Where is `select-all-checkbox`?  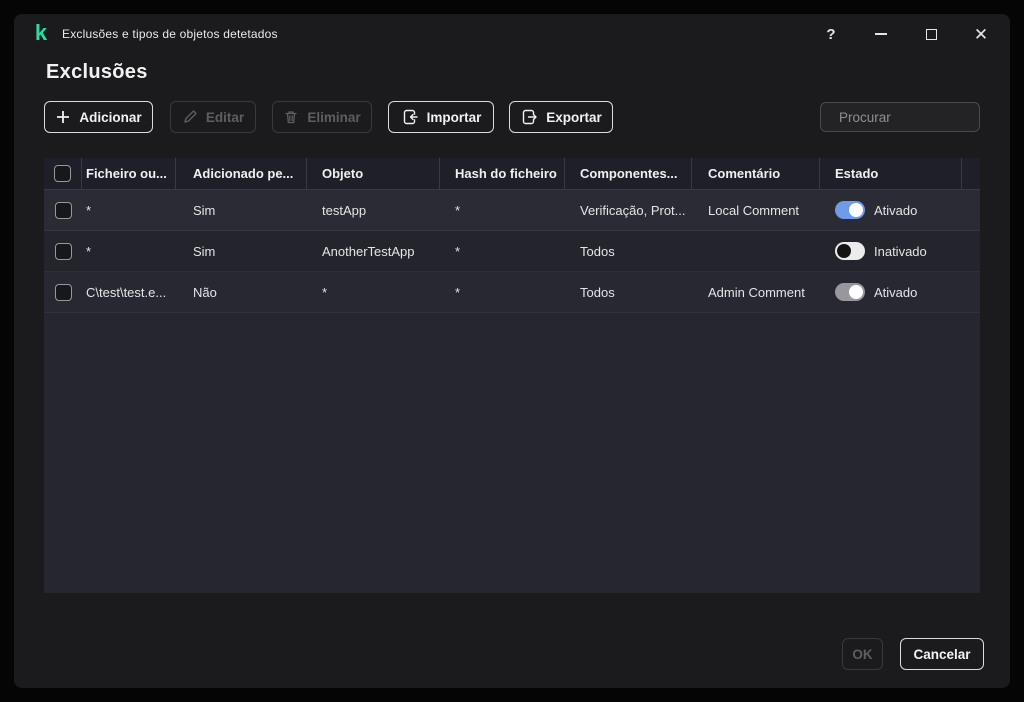
select-all-checkbox is located at coordinates (62, 173).